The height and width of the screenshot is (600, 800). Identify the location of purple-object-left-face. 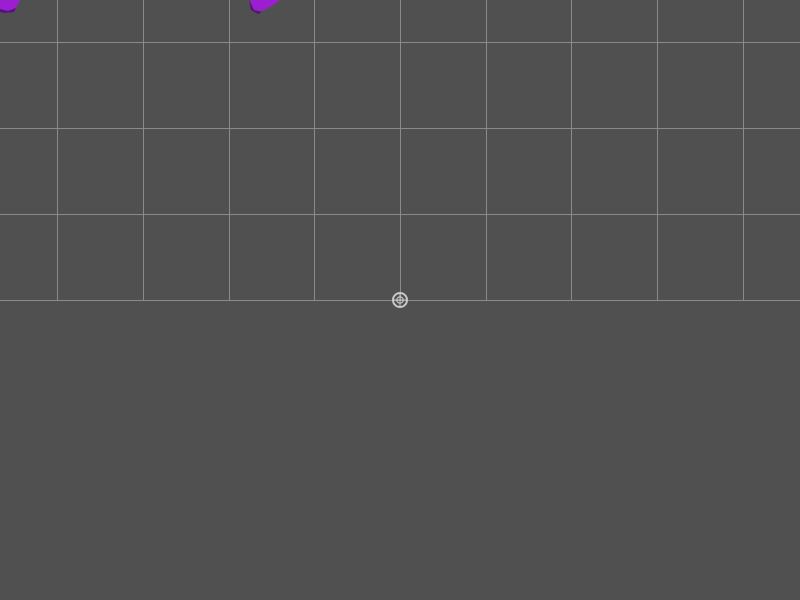
(10, 5).